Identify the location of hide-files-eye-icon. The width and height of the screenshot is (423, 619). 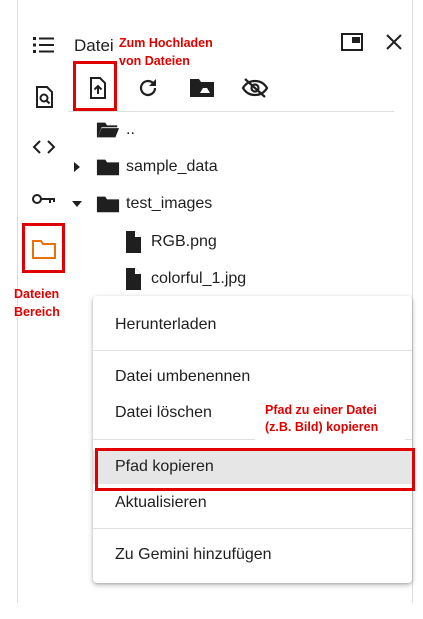
(255, 88).